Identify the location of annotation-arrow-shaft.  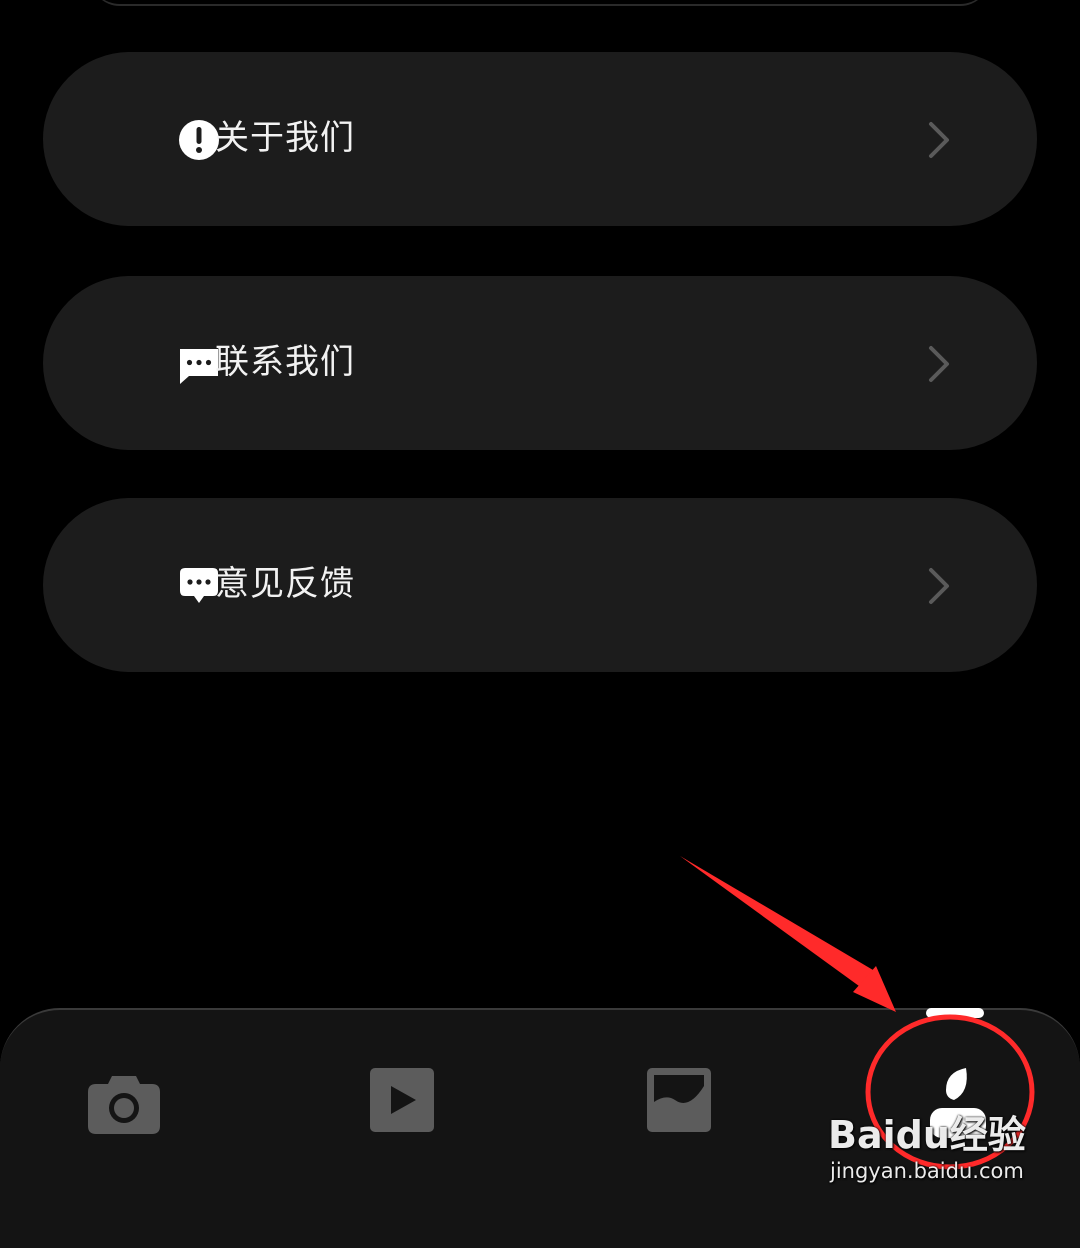
(786, 933).